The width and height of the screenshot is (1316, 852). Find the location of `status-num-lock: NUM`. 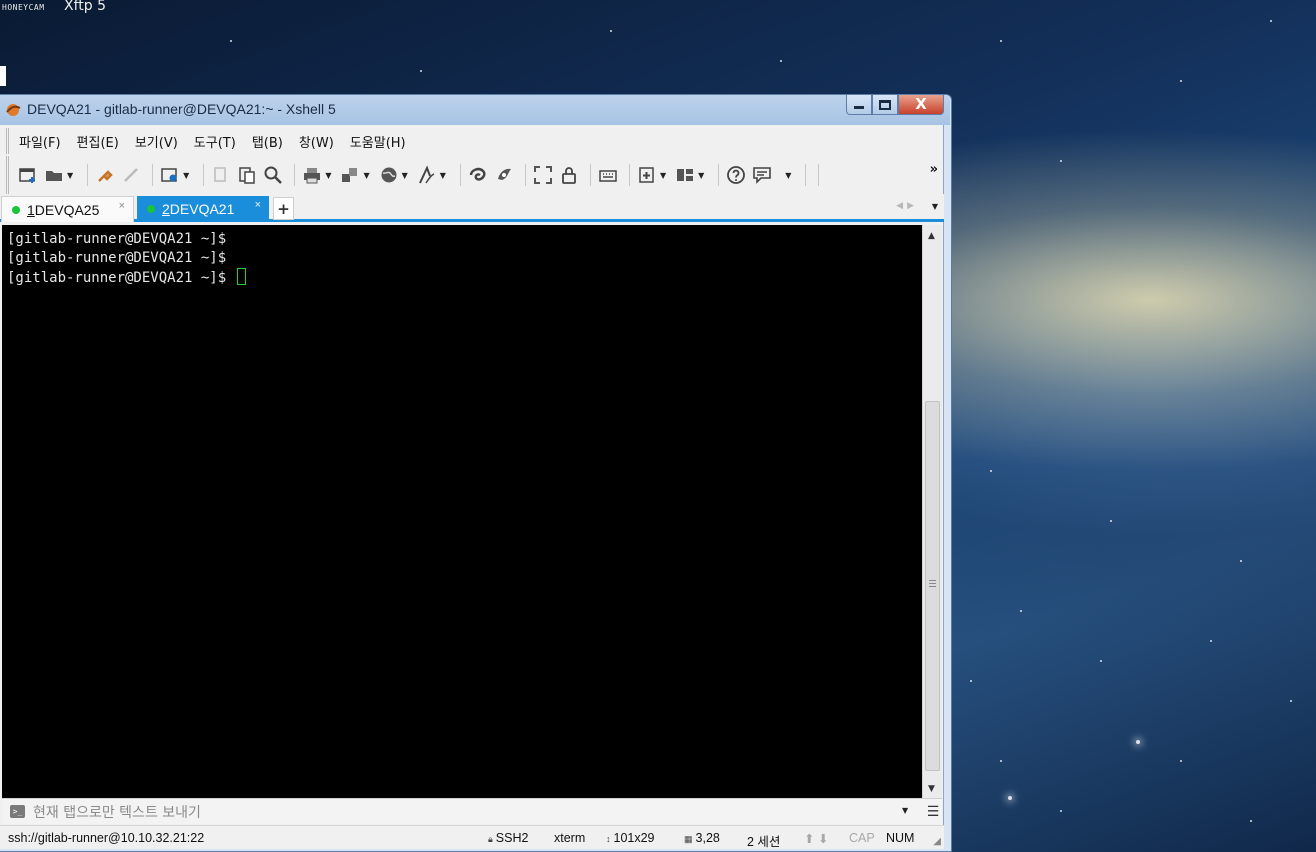

status-num-lock: NUM is located at coordinates (900, 838).